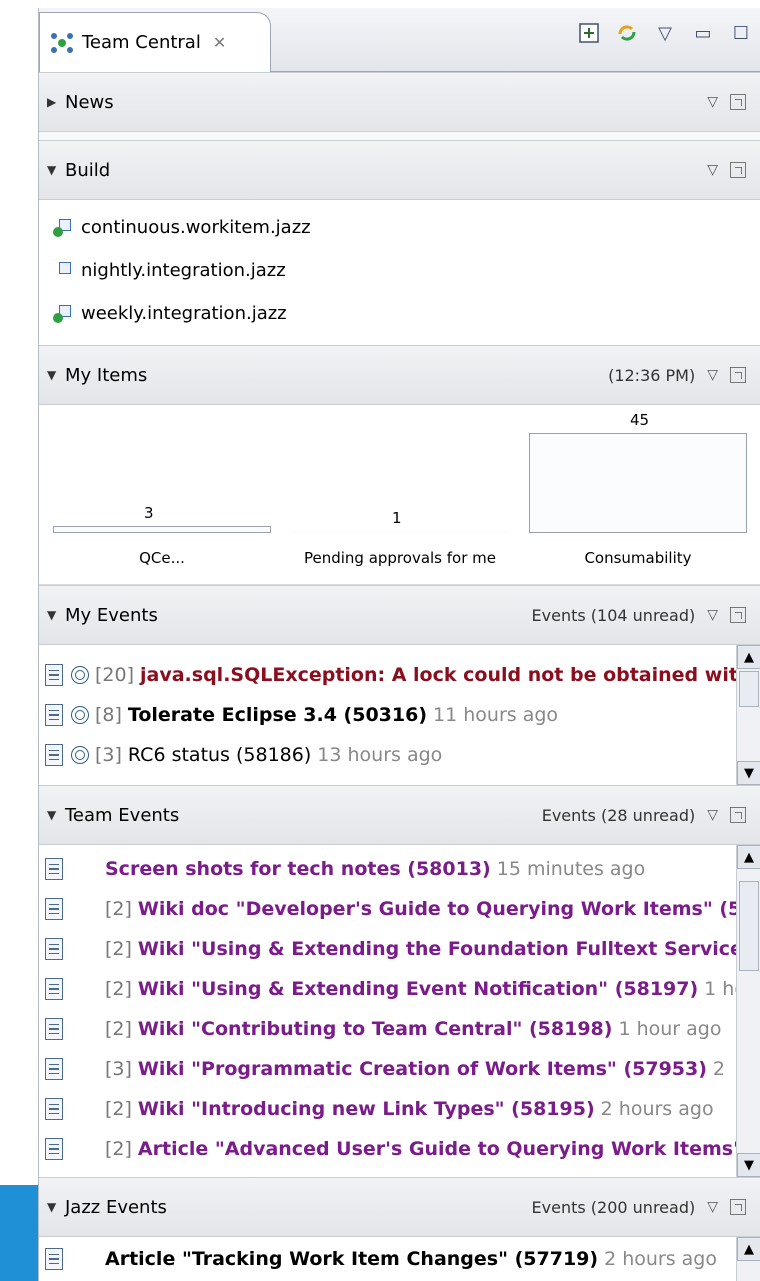 Image resolution: width=760 pixels, height=1281 pixels. Describe the element at coordinates (118, 1069) in the screenshot. I see `event-count: [3]` at that location.